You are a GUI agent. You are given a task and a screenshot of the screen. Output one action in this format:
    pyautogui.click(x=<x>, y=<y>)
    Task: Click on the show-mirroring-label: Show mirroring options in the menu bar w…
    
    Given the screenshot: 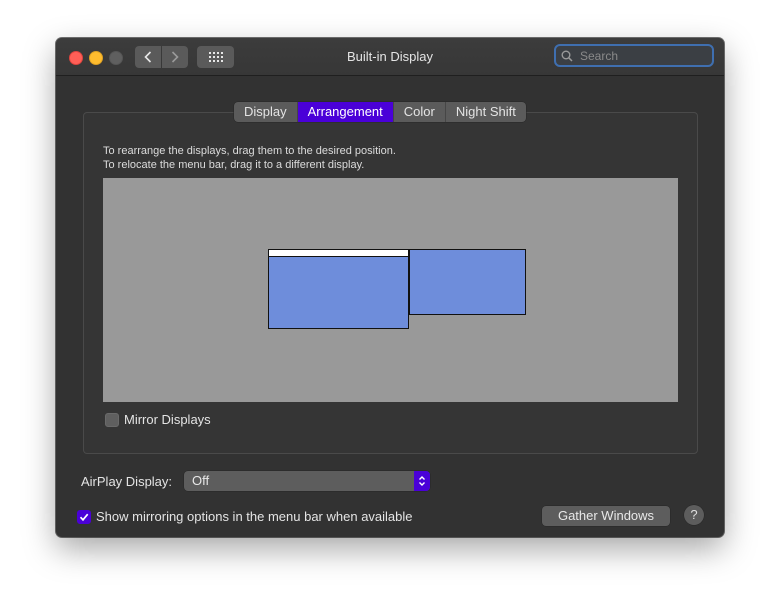 What is the action you would take?
    pyautogui.click(x=254, y=516)
    